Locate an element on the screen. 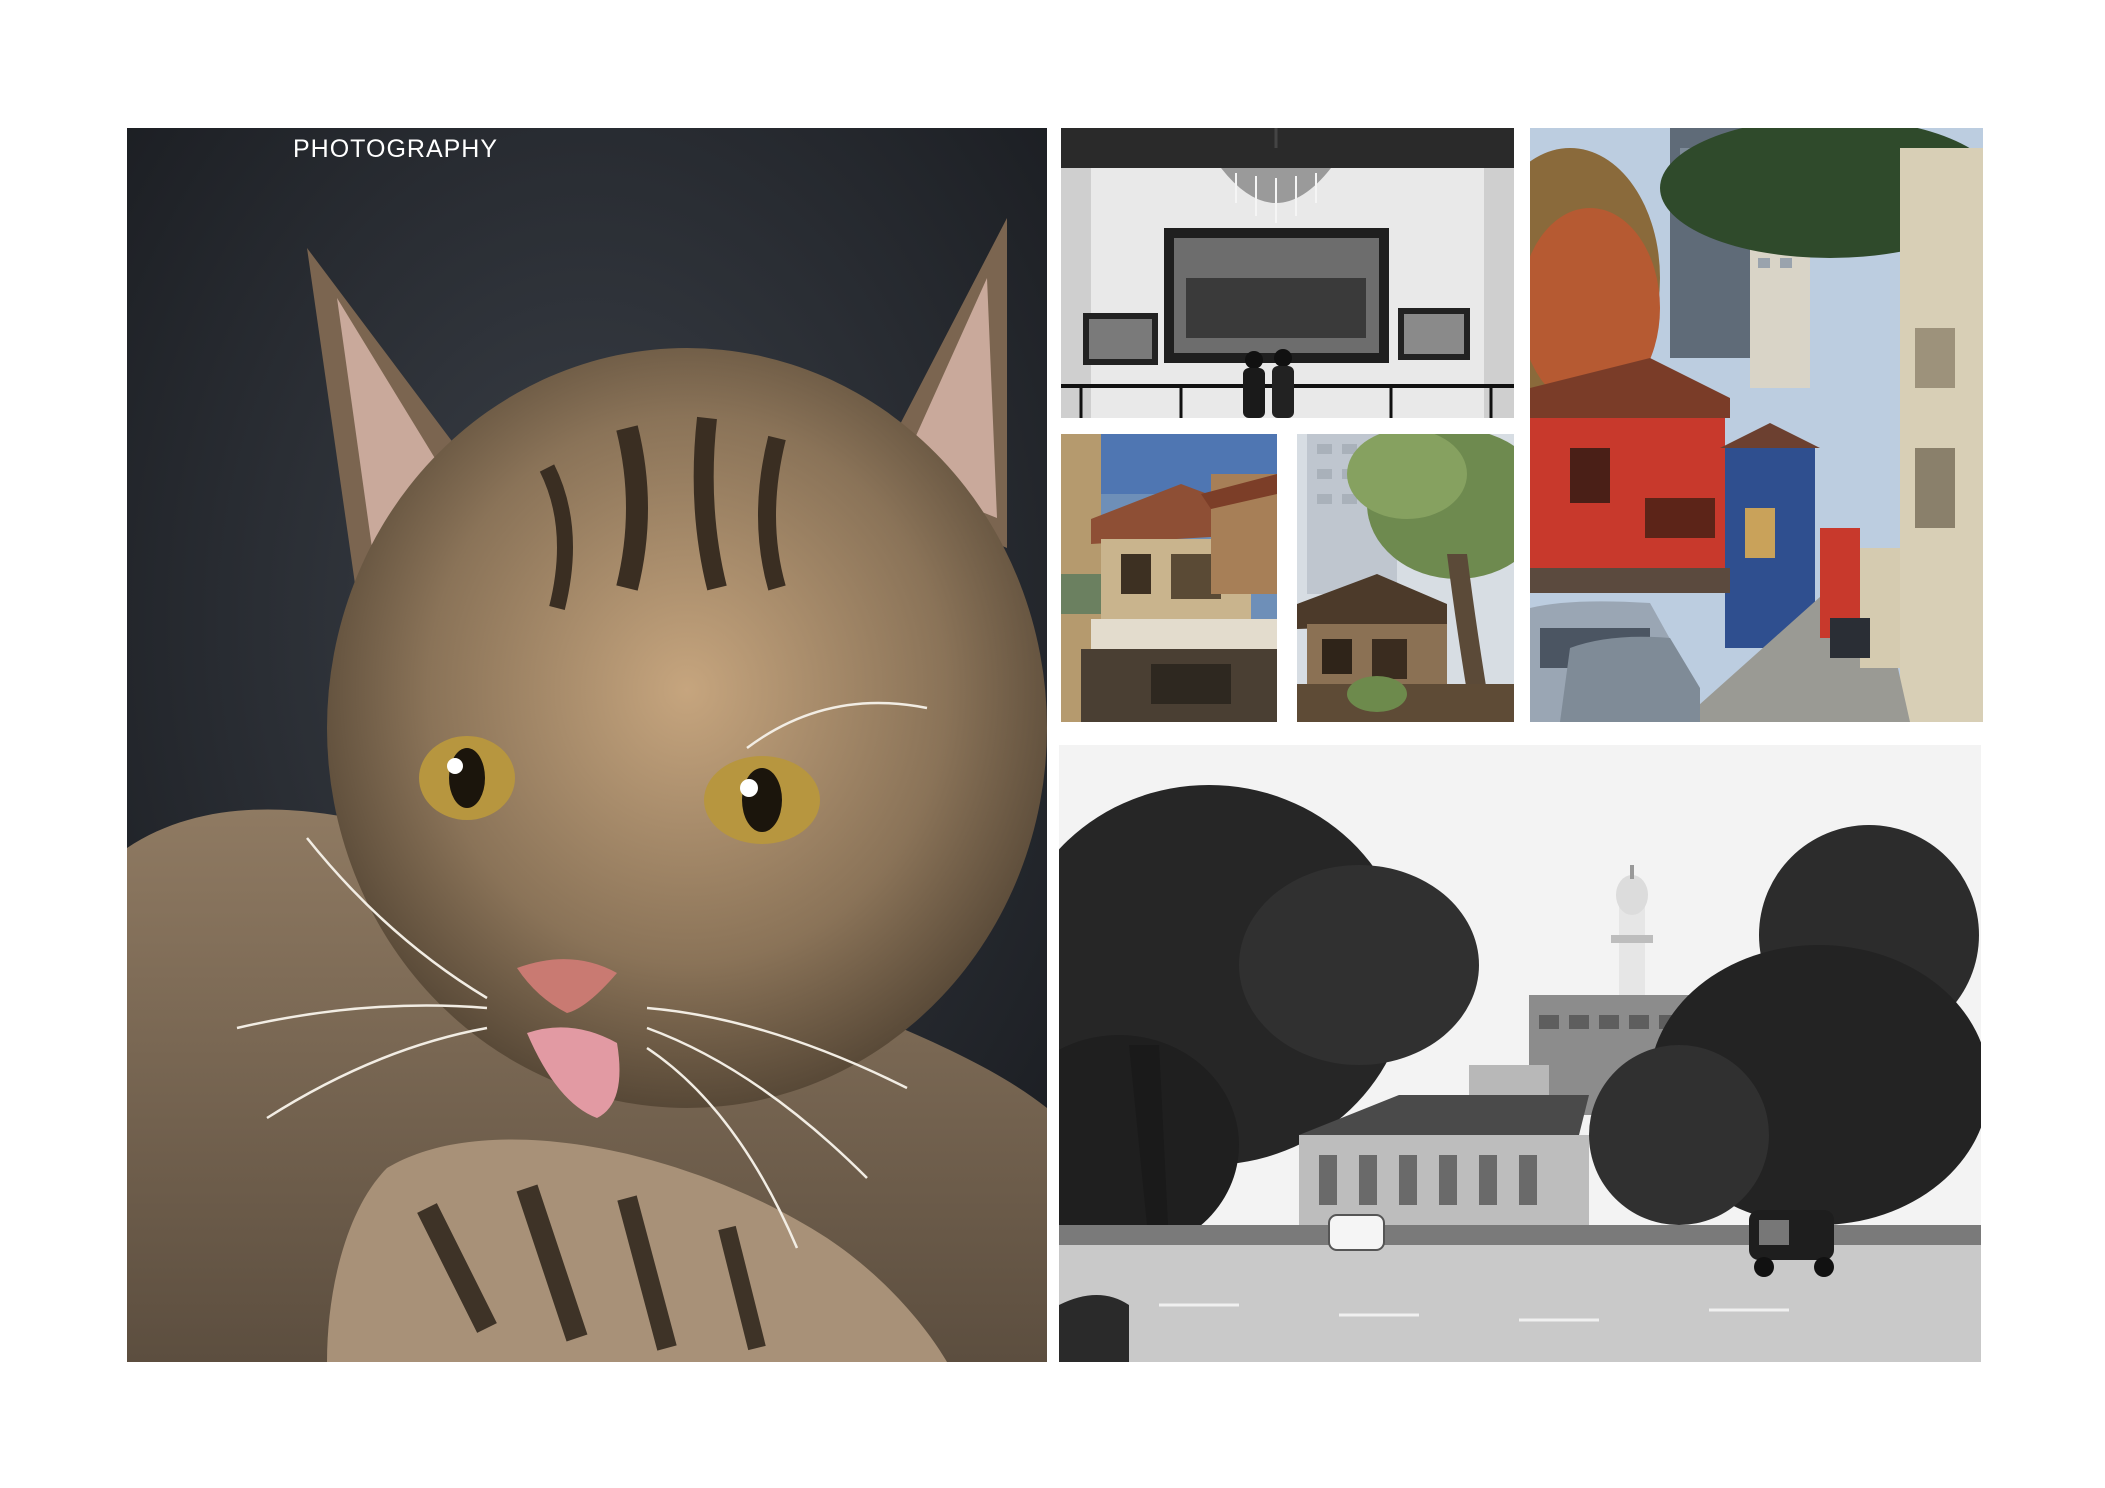 The width and height of the screenshot is (2105, 1488). museum-hall-photo is located at coordinates (1287, 273).